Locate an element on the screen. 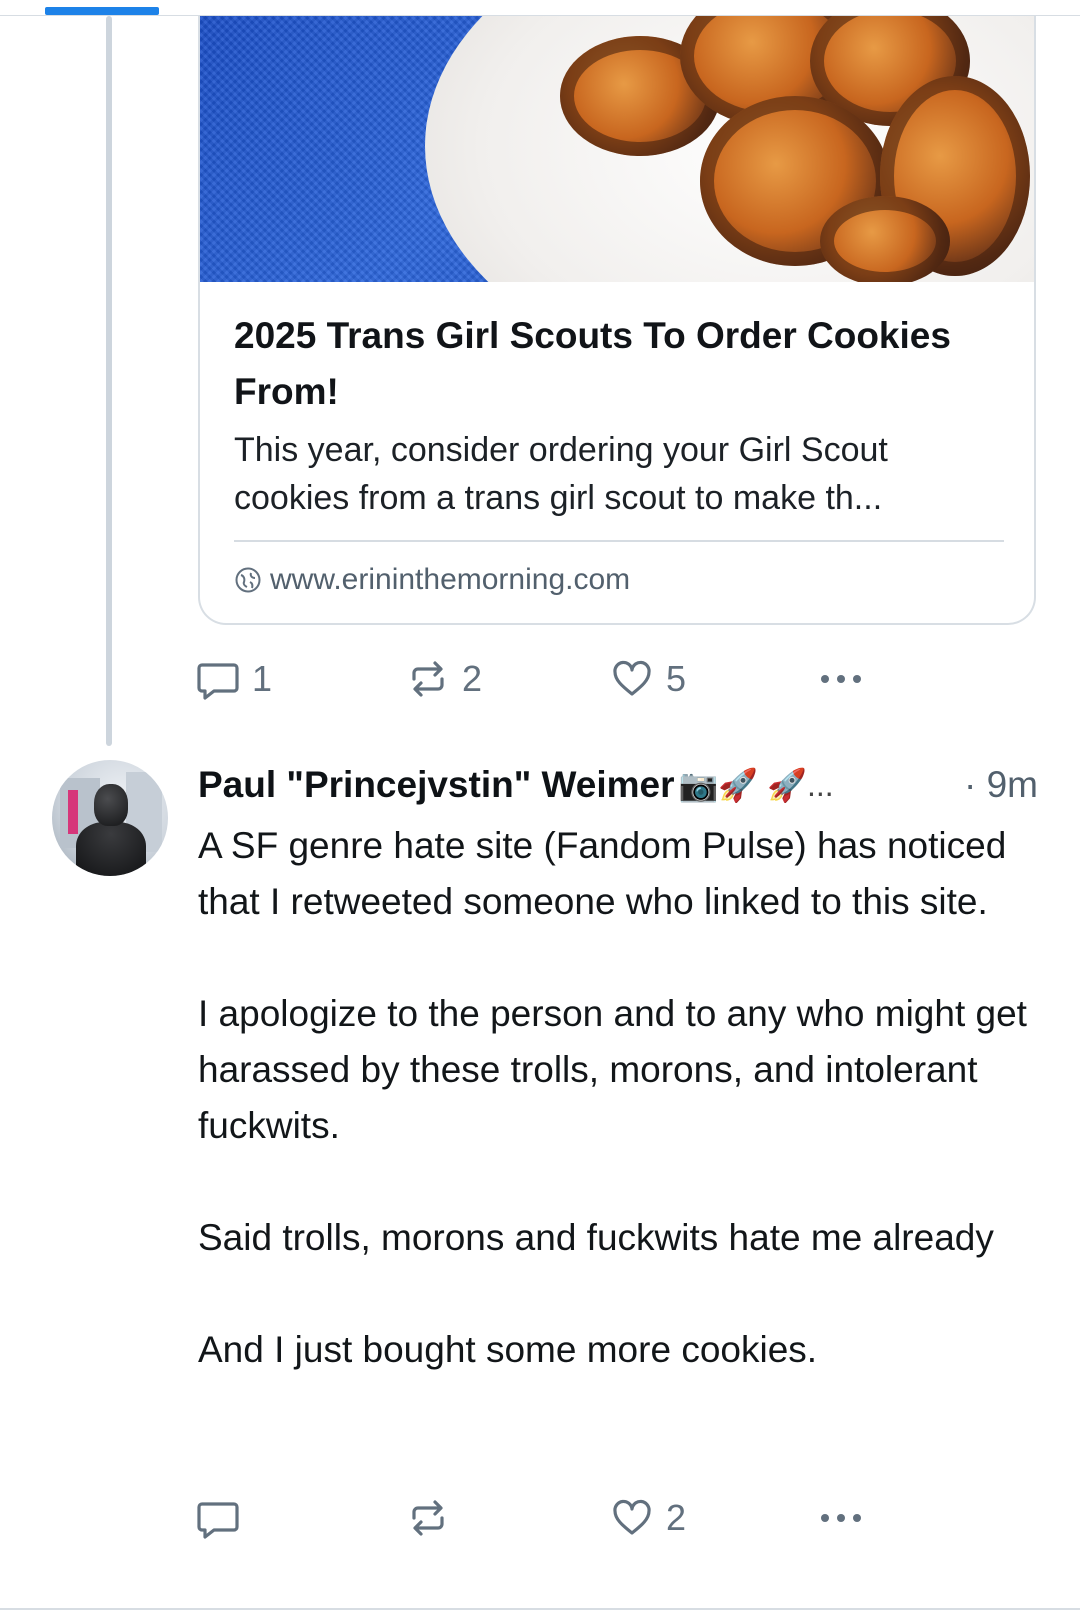 The image size is (1080, 1616). reply-button: 1 is located at coordinates (234, 679).